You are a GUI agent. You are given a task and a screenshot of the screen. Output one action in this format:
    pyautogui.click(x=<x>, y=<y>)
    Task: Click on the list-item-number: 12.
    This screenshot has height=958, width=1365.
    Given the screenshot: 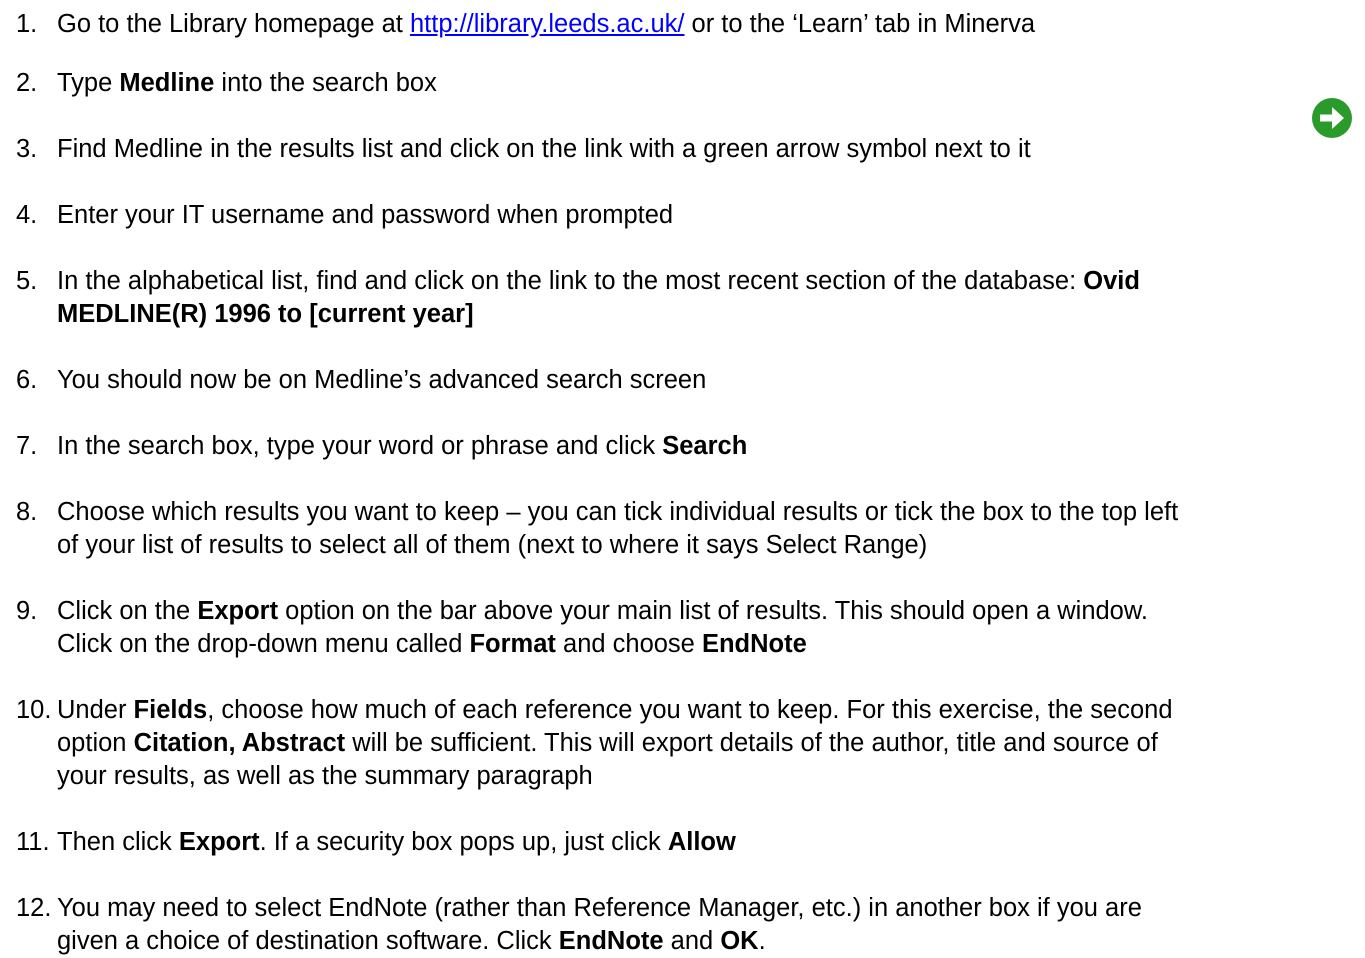 What is the action you would take?
    pyautogui.click(x=34, y=908)
    